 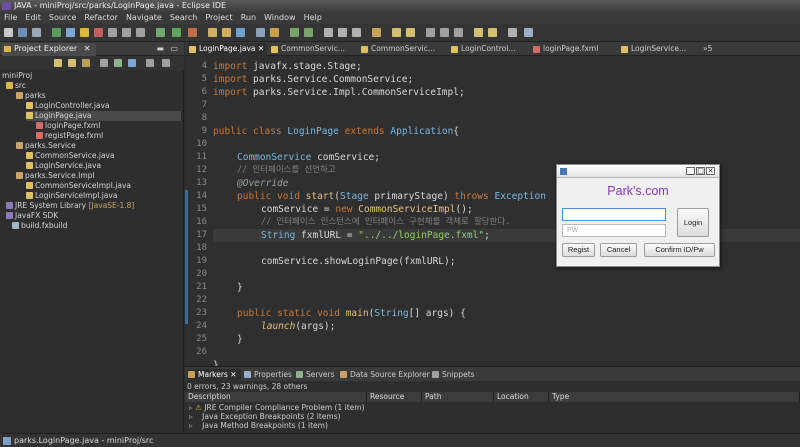 I want to click on collapse-all-icon, so click(x=104, y=63).